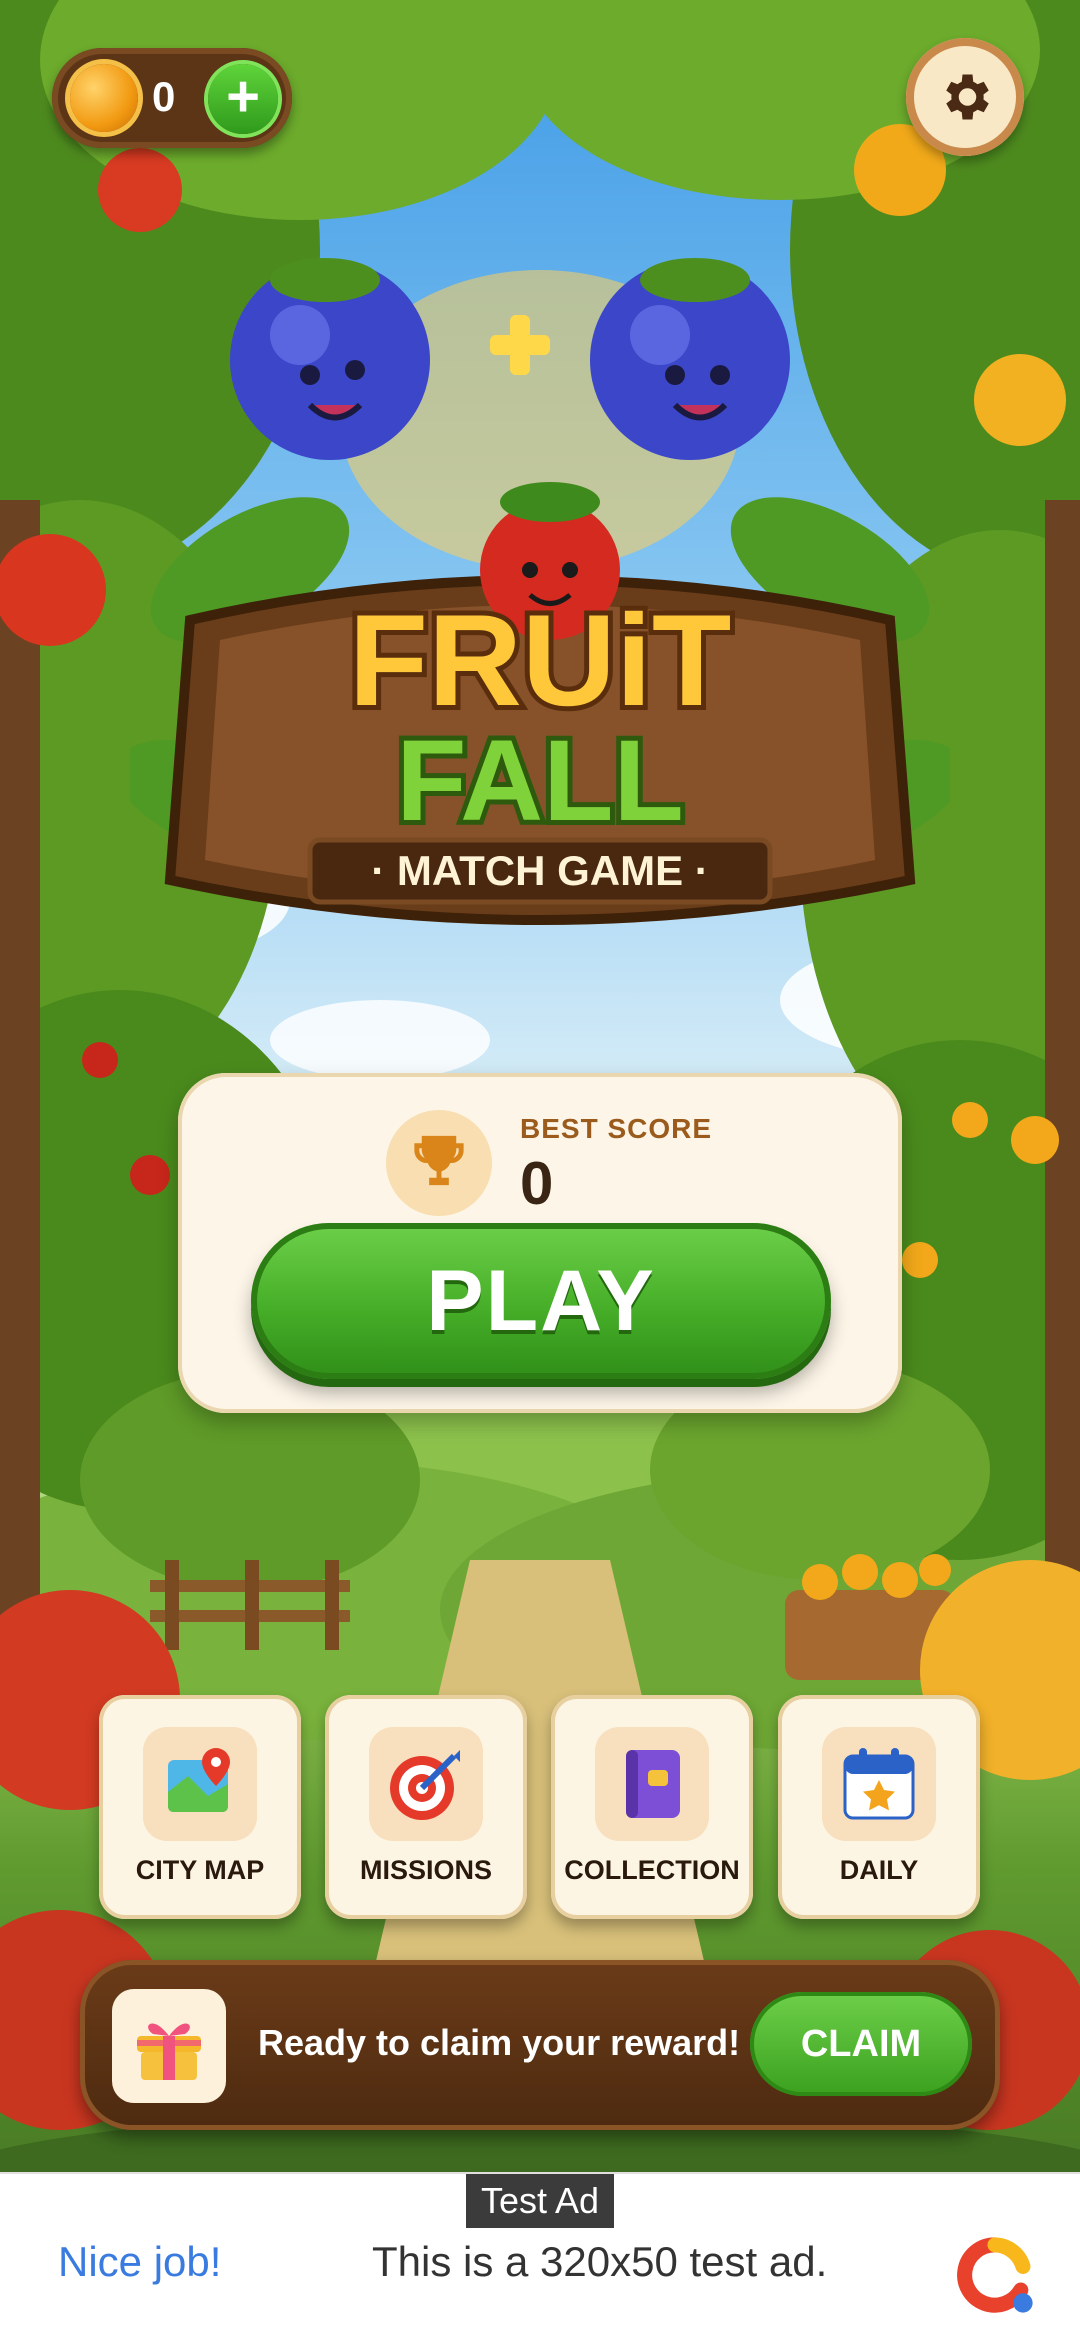 This screenshot has width=1080, height=2340. What do you see at coordinates (439, 1160) in the screenshot?
I see `trophy-icon` at bounding box center [439, 1160].